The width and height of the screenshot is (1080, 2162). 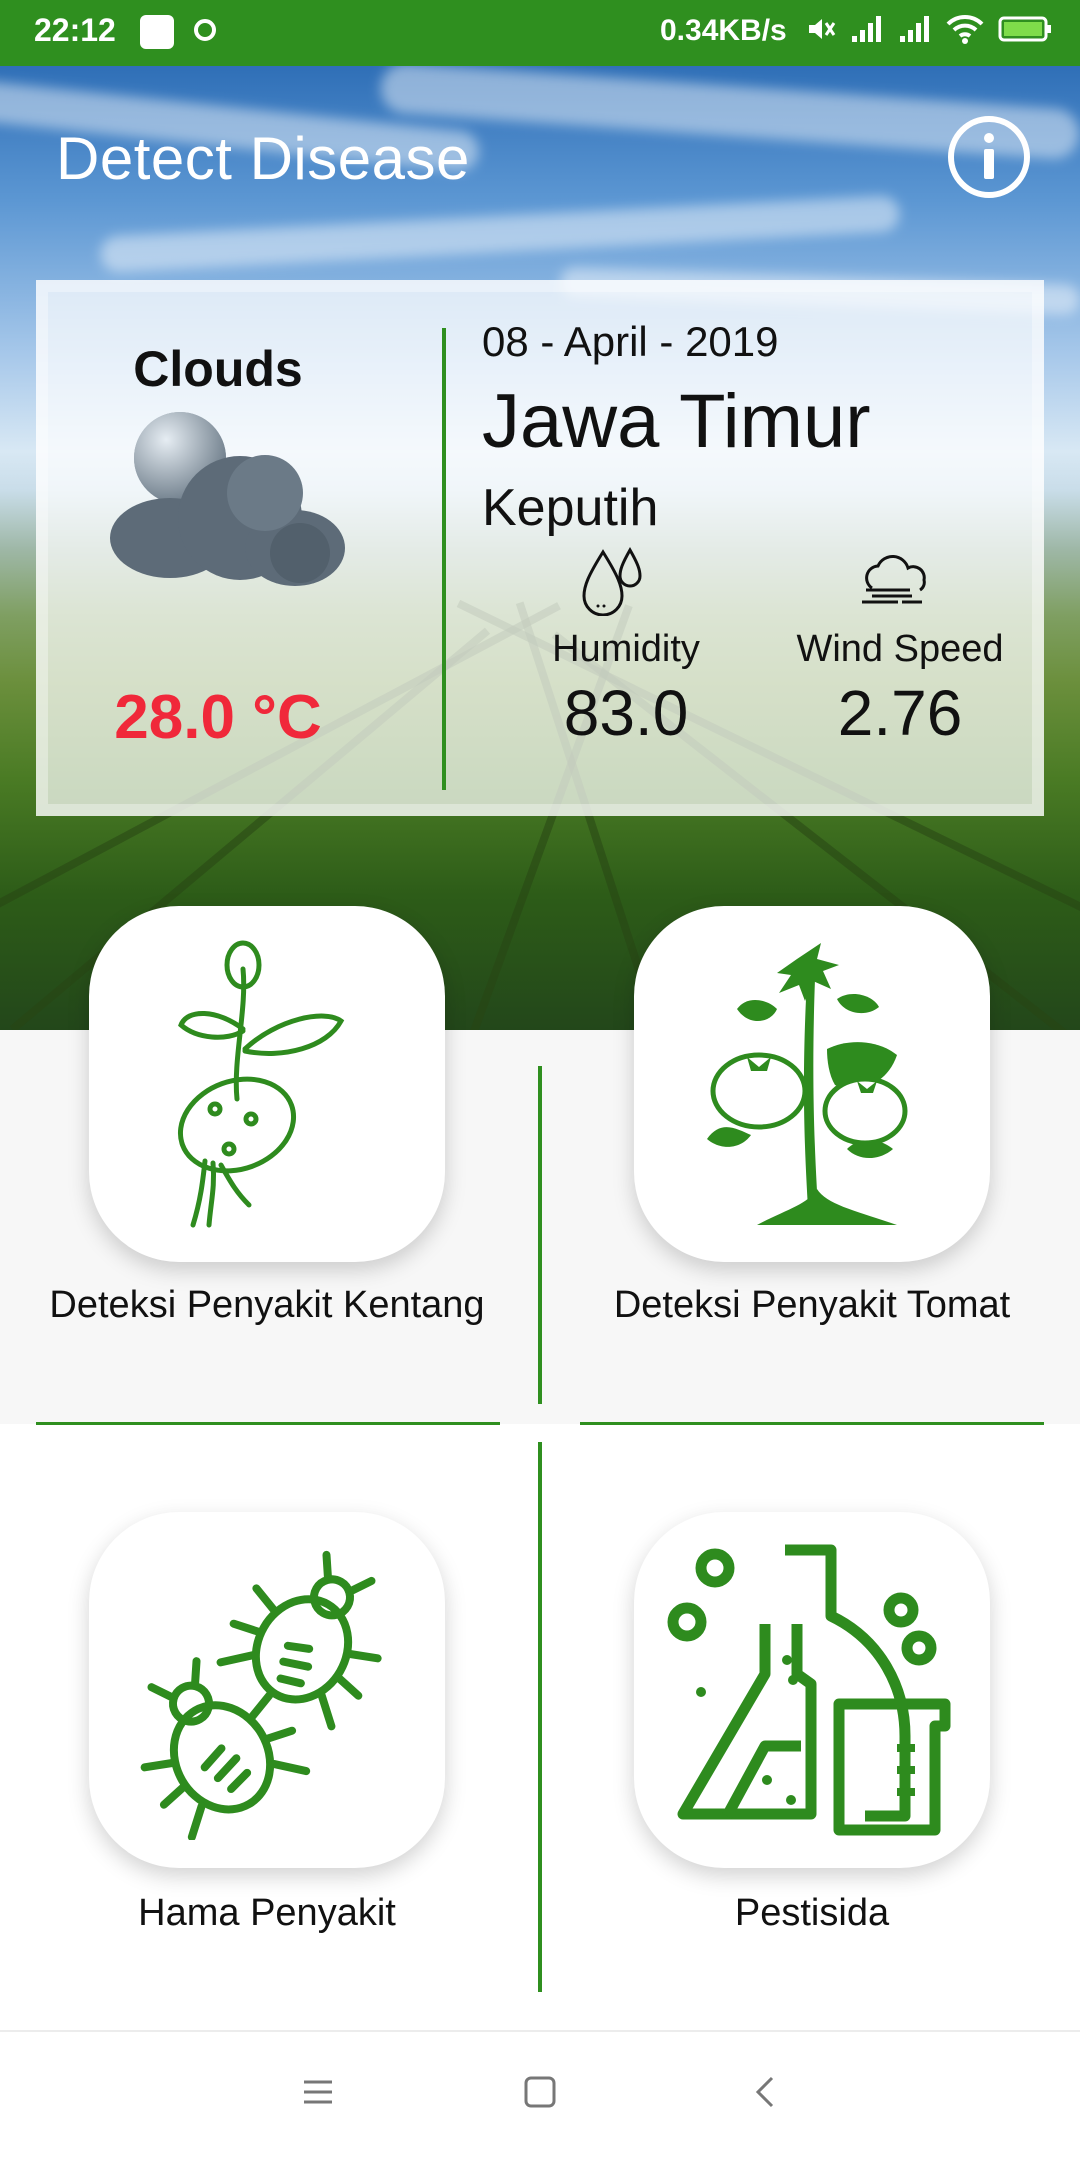 What do you see at coordinates (626, 713) in the screenshot?
I see `humidity-value: 83.0` at bounding box center [626, 713].